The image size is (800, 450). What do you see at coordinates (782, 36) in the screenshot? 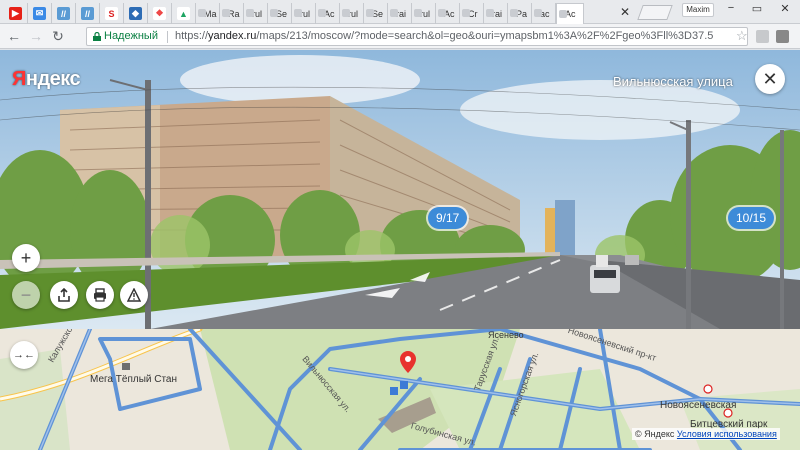
I see `menu-icon` at bounding box center [782, 36].